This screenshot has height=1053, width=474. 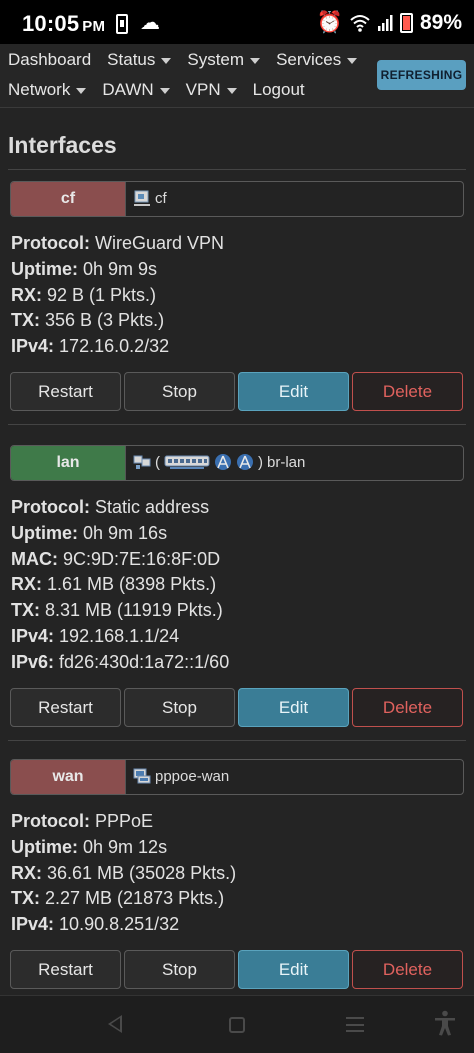 I want to click on switch-icon, so click(x=187, y=462).